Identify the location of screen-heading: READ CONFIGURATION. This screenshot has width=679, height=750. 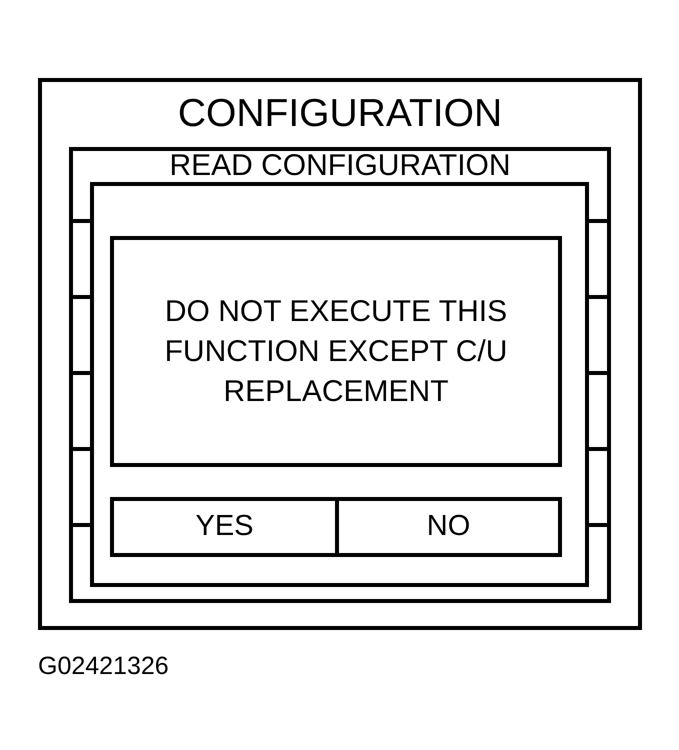
(340, 166).